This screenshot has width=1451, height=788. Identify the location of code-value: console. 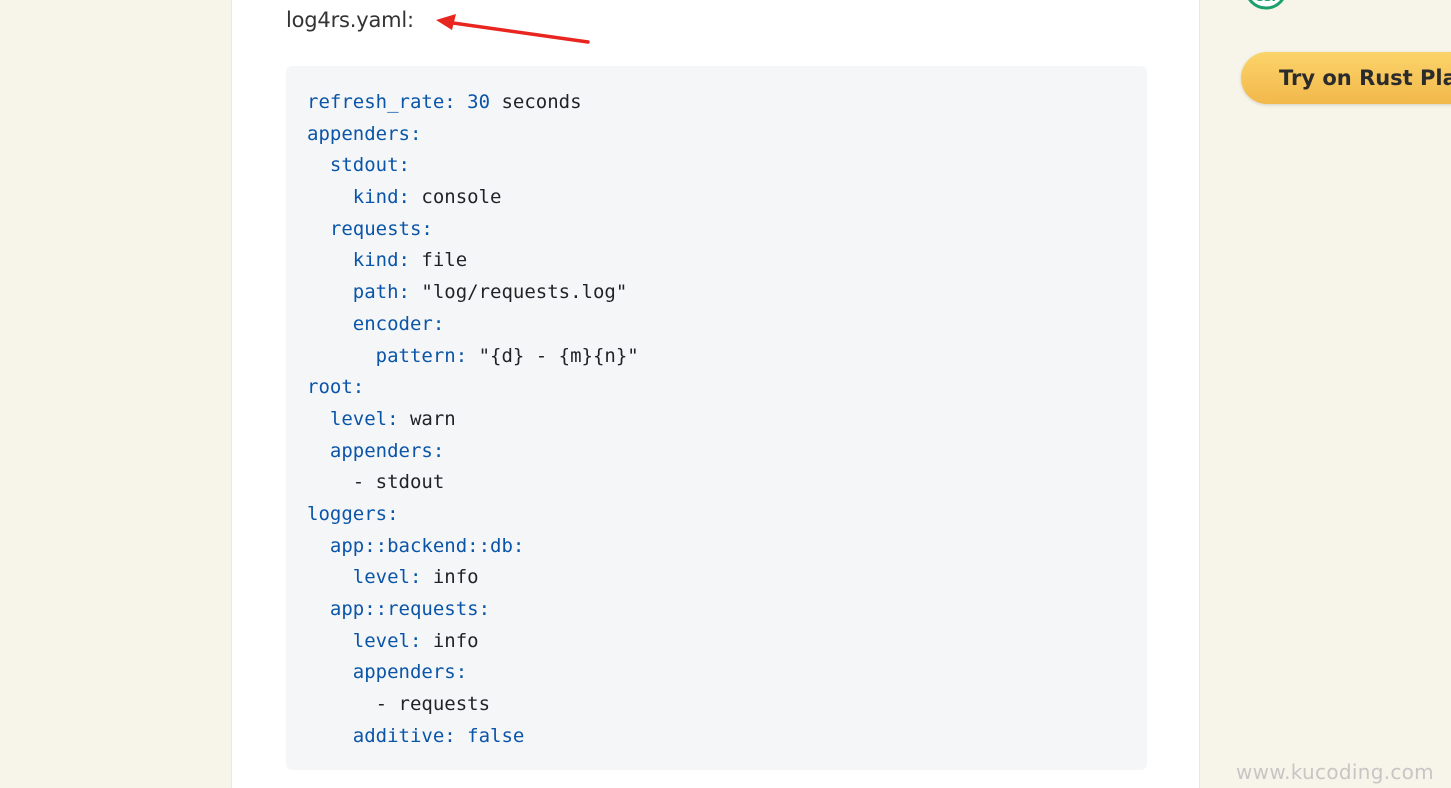
(455, 197).